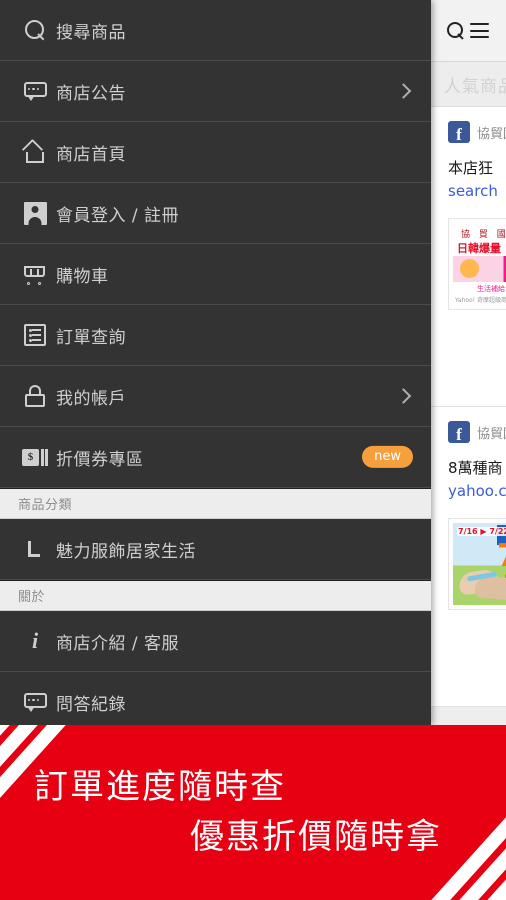 This screenshot has width=506, height=900. What do you see at coordinates (387, 457) in the screenshot?
I see `new-badge: new` at bounding box center [387, 457].